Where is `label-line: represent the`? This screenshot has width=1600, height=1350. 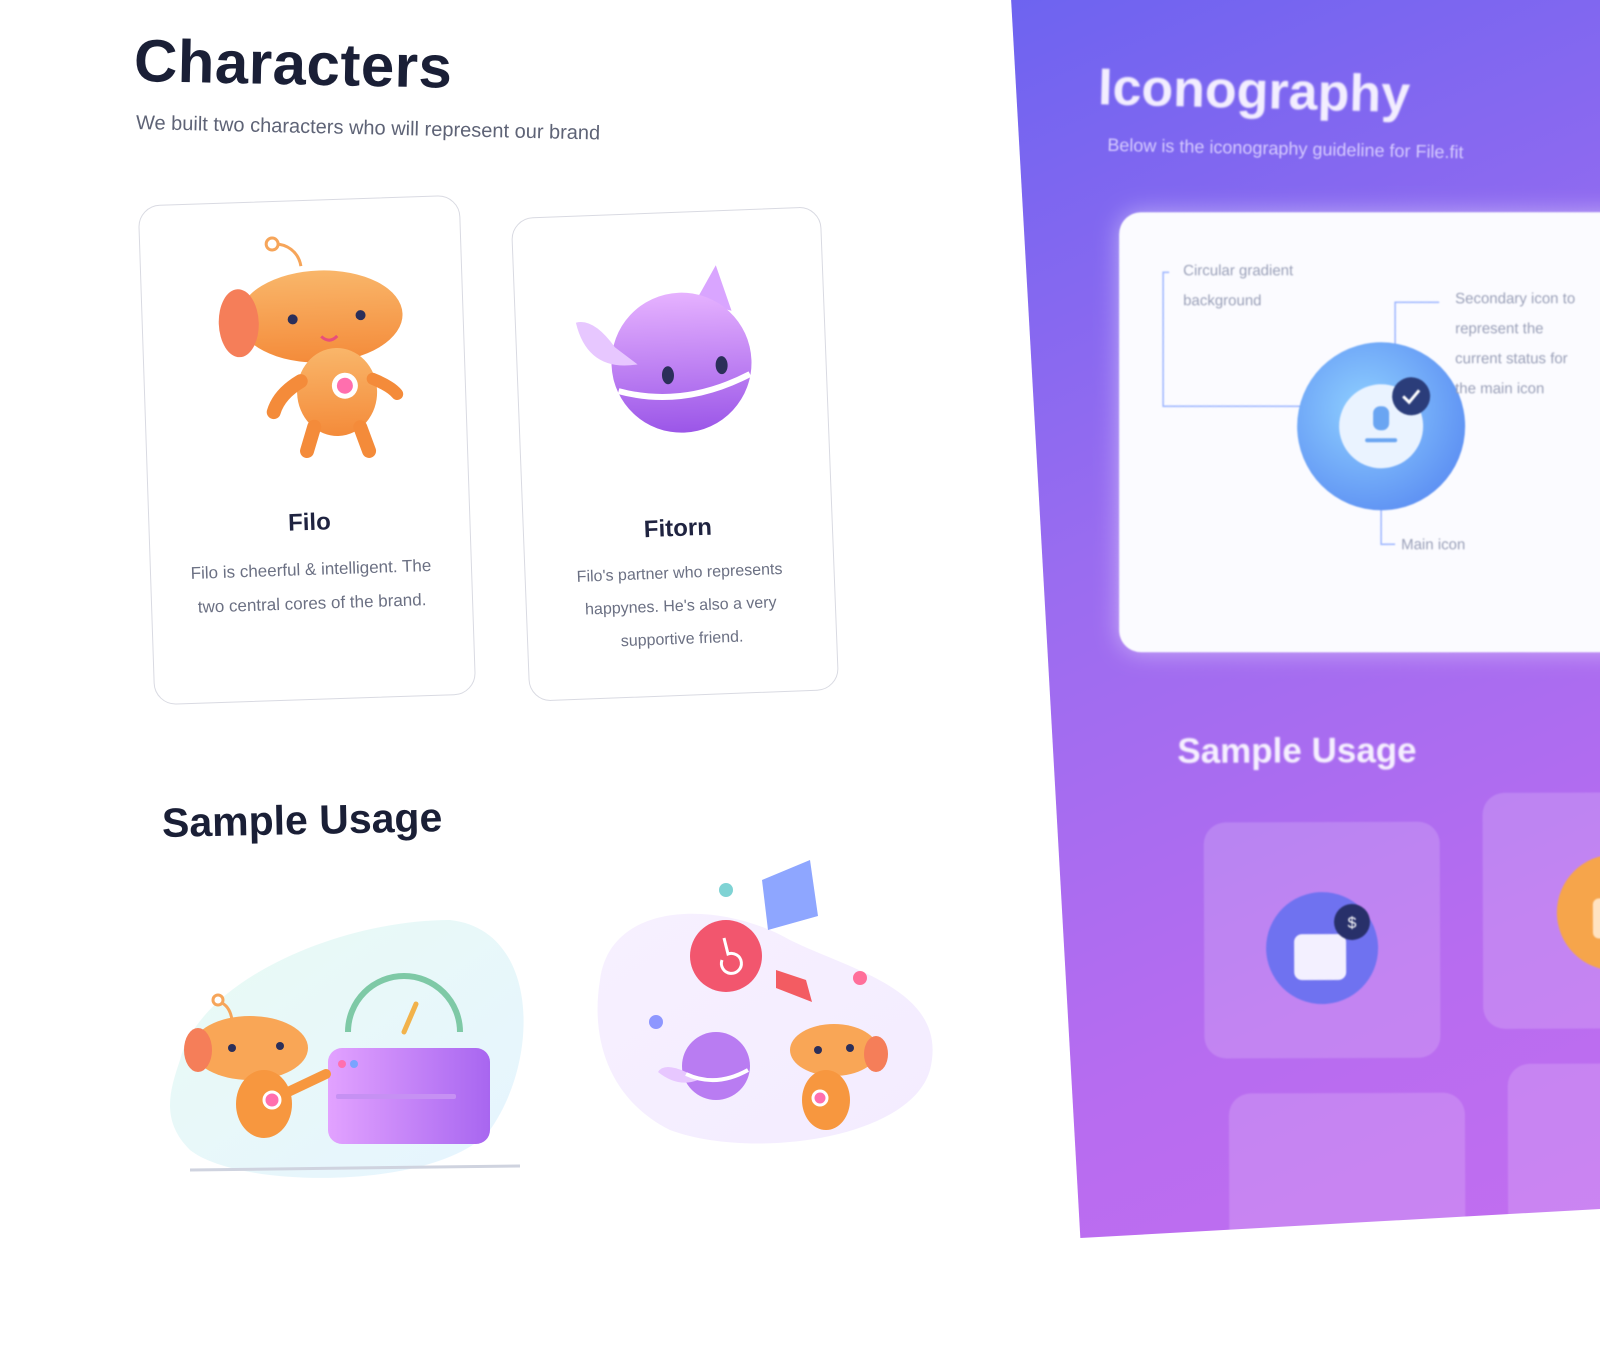
label-line: represent the is located at coordinates (1499, 329).